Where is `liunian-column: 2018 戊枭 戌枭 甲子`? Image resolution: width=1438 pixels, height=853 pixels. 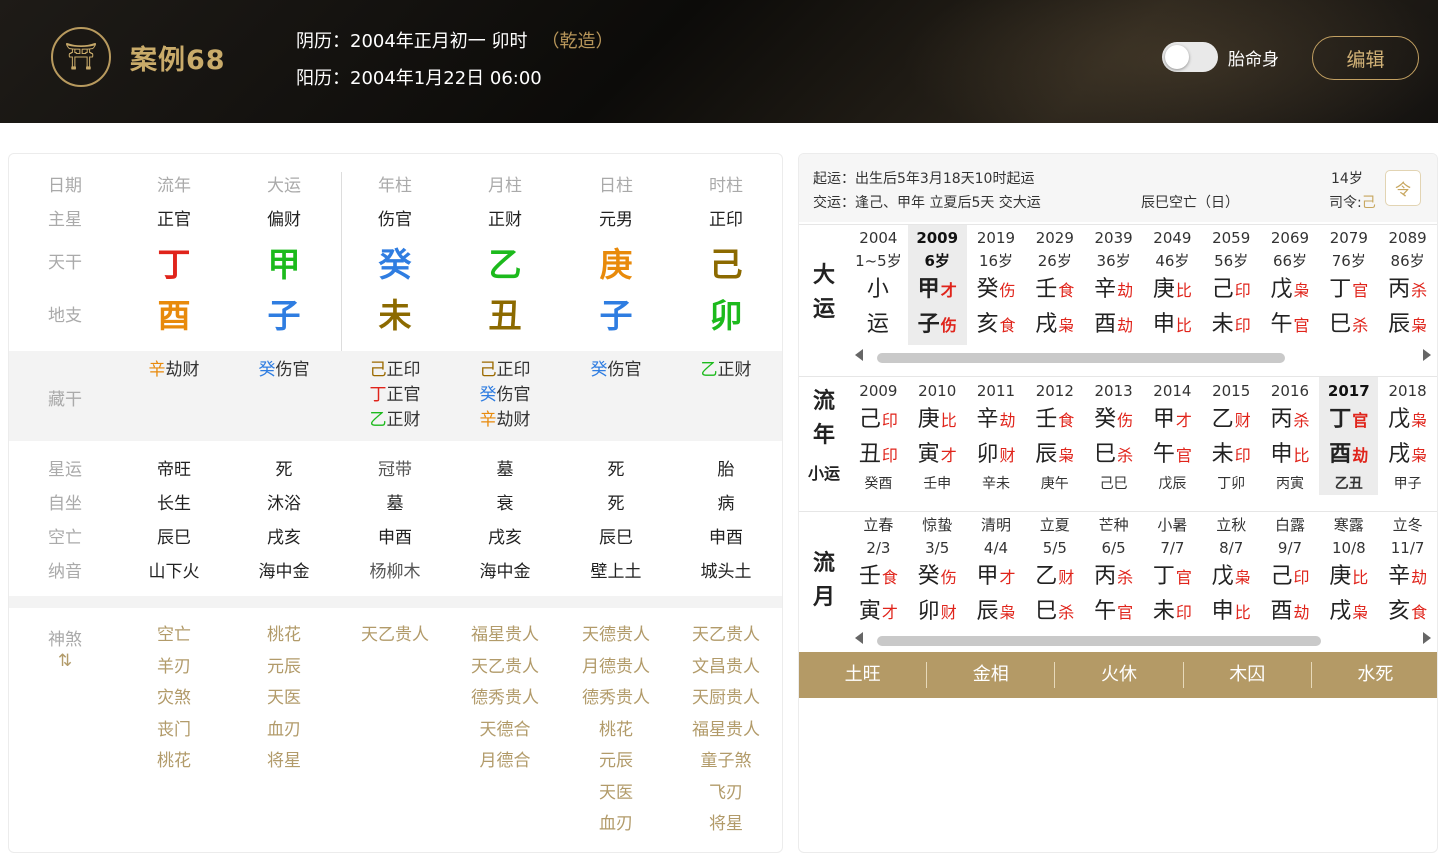
liunian-column: 2018 戊枭 戌枭 甲子 is located at coordinates (1407, 436).